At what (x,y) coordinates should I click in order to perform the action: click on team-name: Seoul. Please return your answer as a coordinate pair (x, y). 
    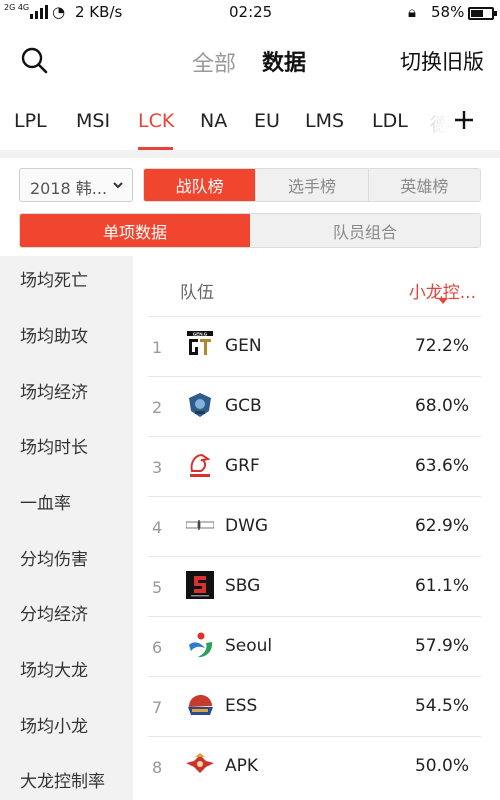
    Looking at the image, I should click on (249, 646).